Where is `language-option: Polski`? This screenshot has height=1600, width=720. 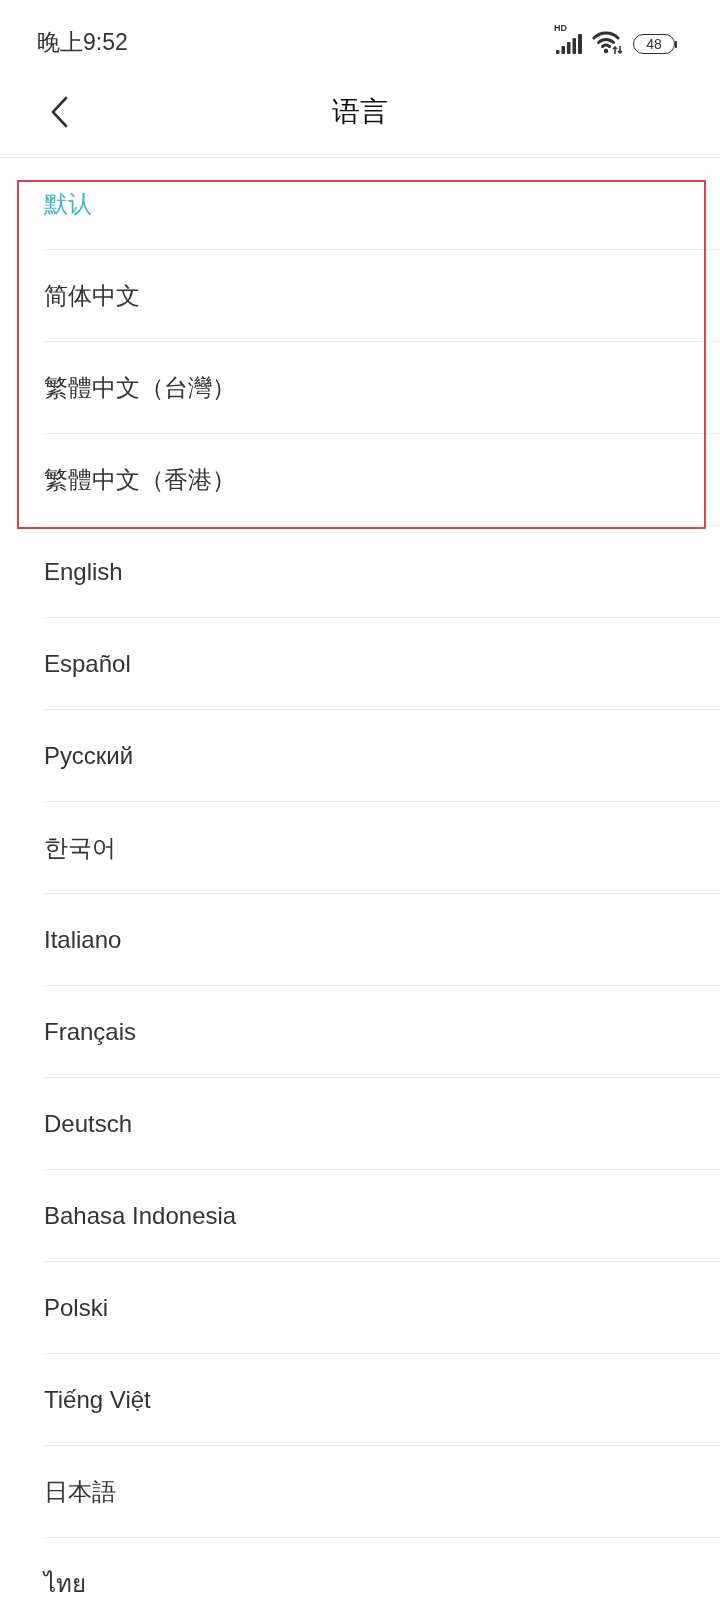 language-option: Polski is located at coordinates (360, 1308).